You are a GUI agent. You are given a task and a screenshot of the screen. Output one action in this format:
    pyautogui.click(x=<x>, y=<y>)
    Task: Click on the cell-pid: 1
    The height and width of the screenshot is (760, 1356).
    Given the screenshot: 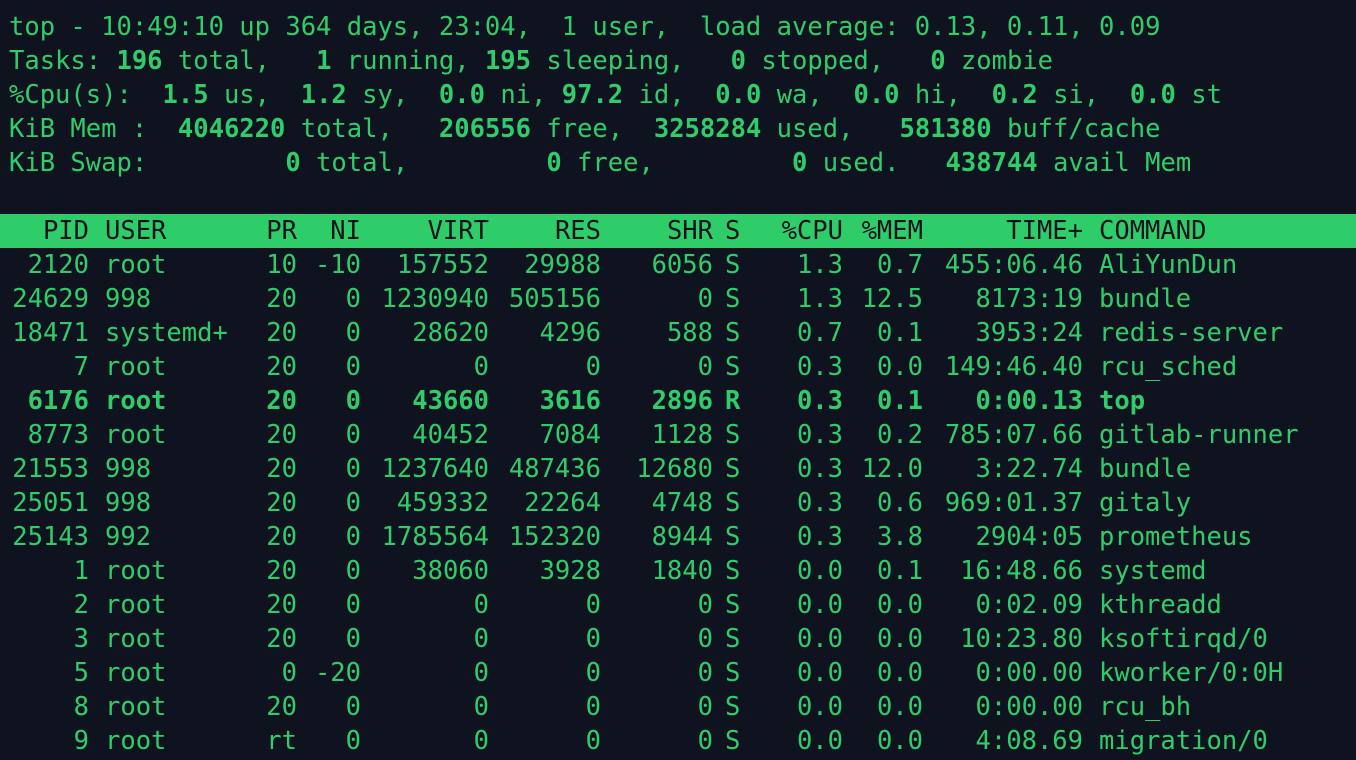 What is the action you would take?
    pyautogui.click(x=81, y=571)
    